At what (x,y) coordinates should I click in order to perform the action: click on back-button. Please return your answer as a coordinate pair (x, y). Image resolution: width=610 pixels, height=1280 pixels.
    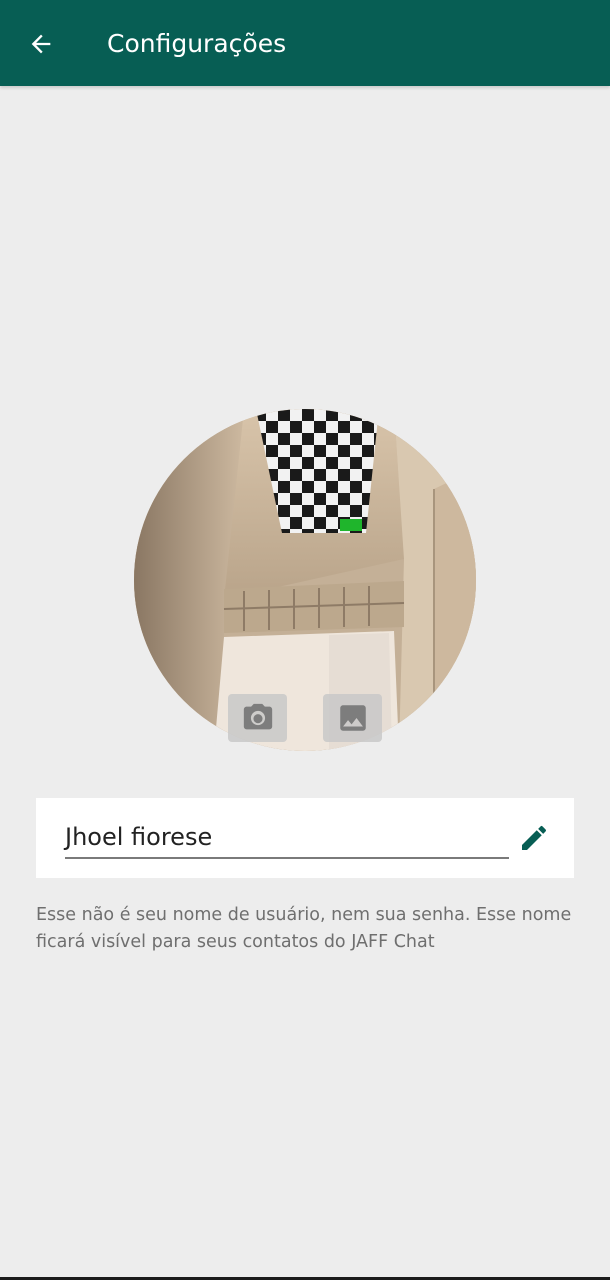
    Looking at the image, I should click on (41, 44).